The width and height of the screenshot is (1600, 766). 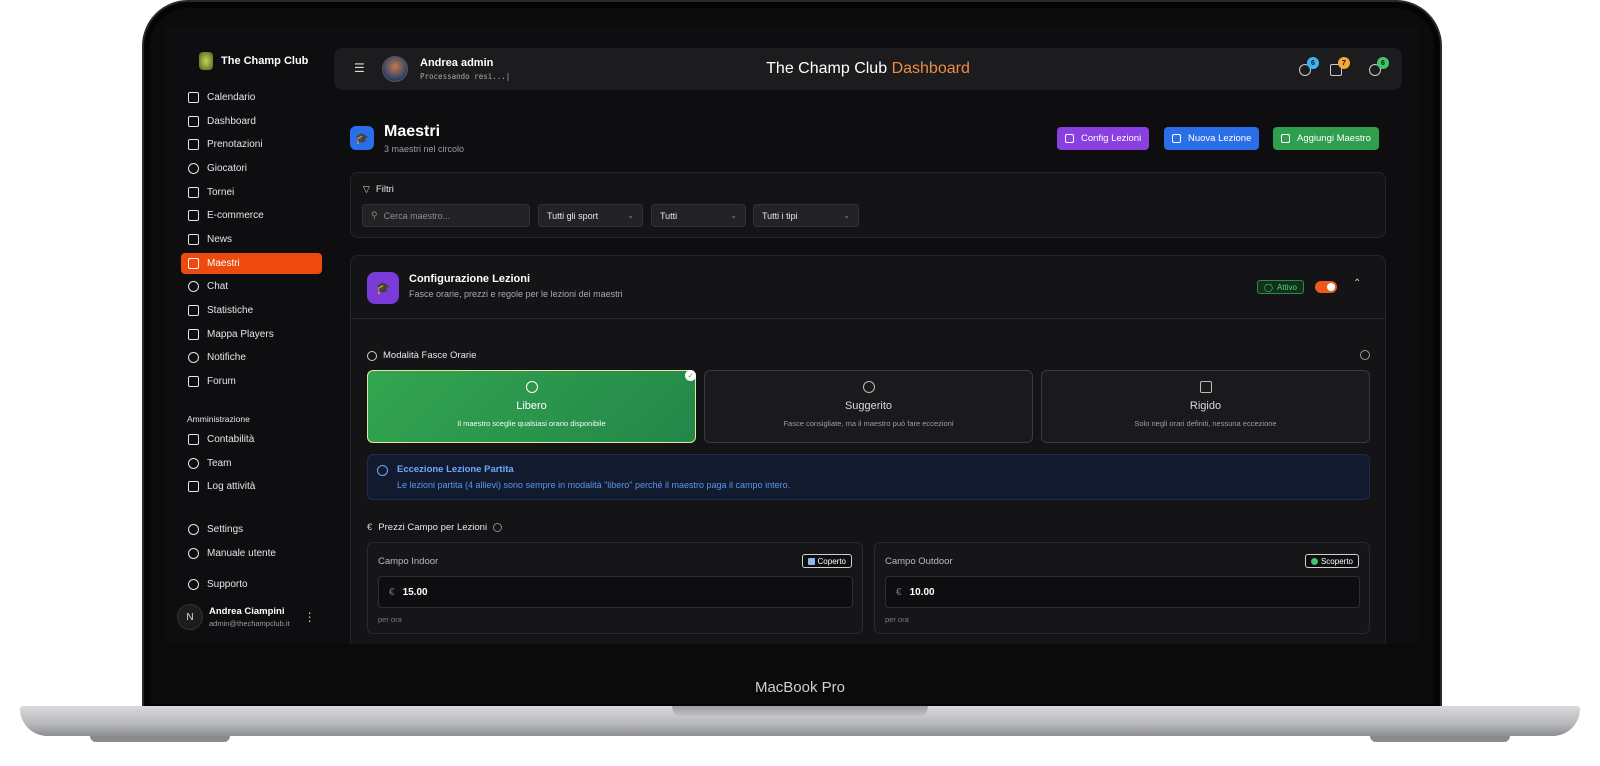 What do you see at coordinates (193, 239) in the screenshot?
I see `newspaper-icon` at bounding box center [193, 239].